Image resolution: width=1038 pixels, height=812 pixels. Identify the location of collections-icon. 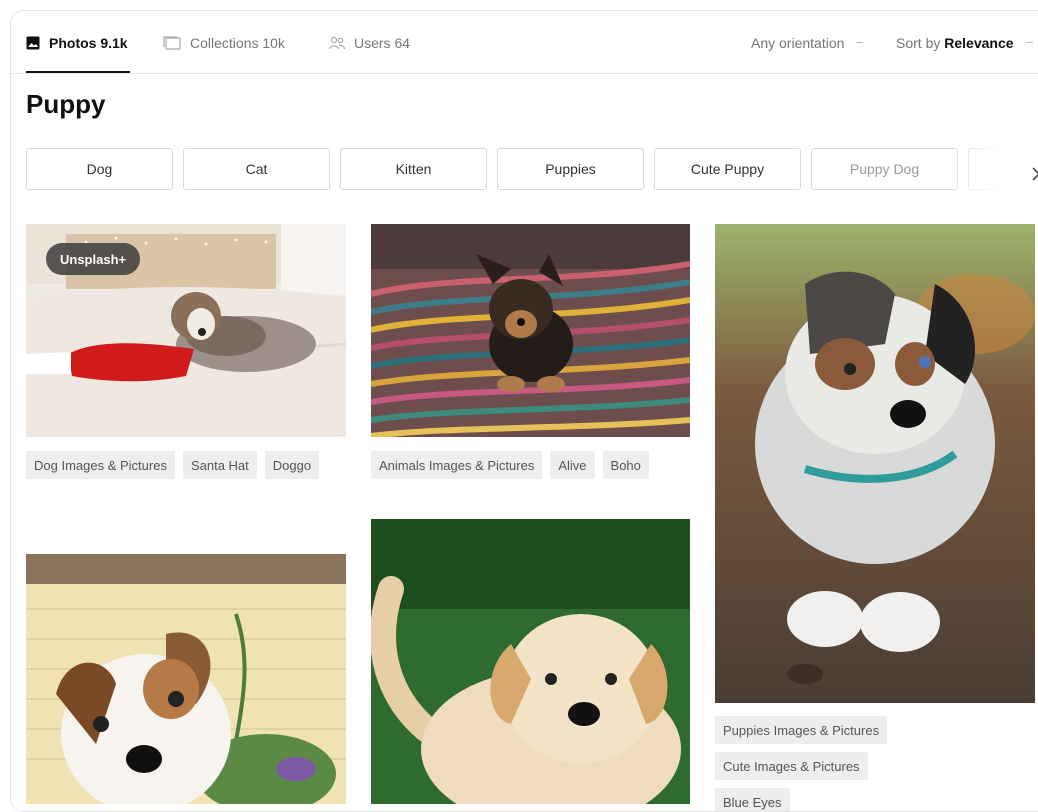
(172, 43).